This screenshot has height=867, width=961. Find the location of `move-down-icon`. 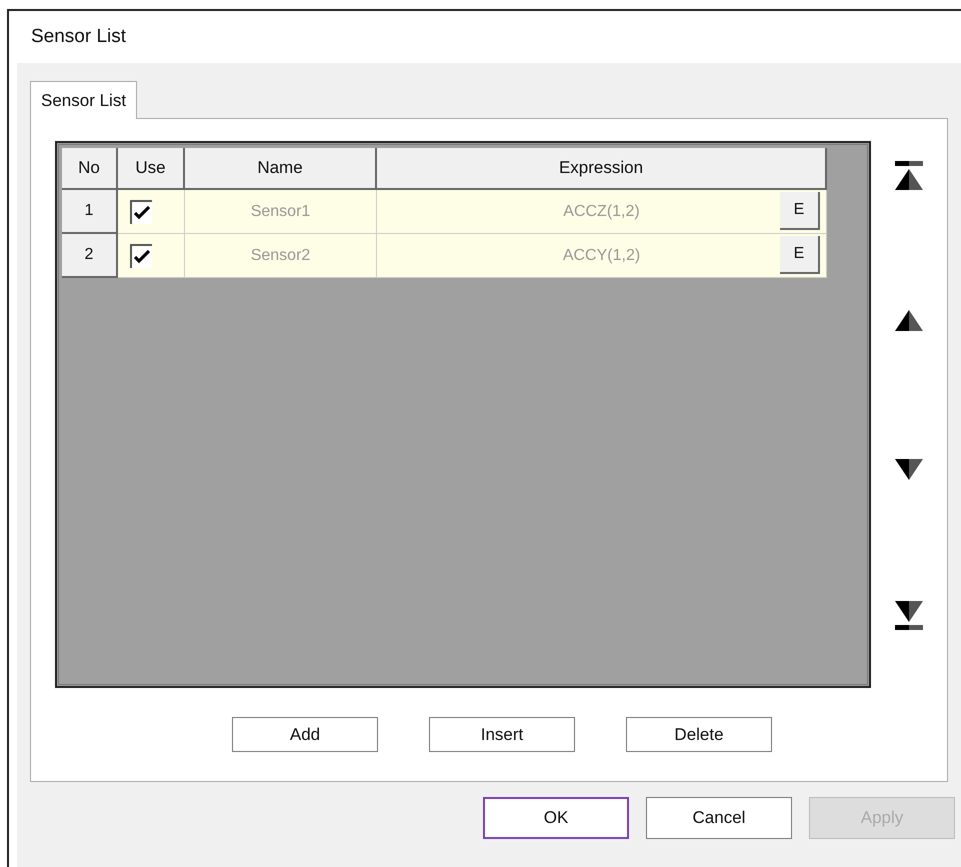

move-down-icon is located at coordinates (909, 469).